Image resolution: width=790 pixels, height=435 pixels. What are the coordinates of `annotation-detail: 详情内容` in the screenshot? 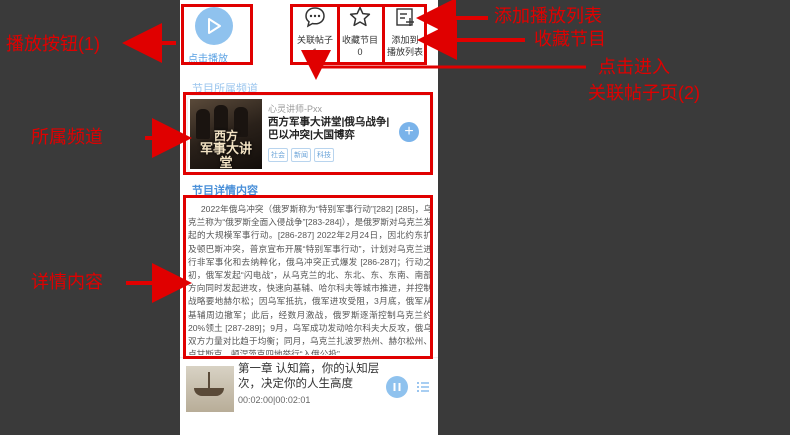 It's located at (67, 282).